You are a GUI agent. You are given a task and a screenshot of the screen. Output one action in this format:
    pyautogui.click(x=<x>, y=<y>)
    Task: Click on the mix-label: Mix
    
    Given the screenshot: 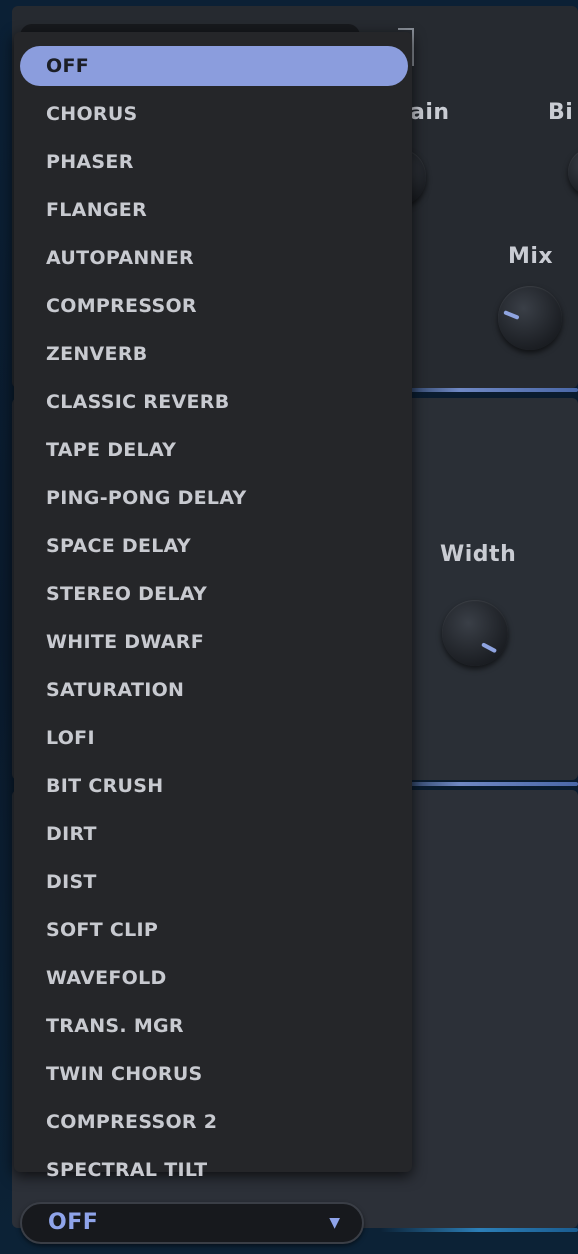 What is the action you would take?
    pyautogui.click(x=531, y=256)
    